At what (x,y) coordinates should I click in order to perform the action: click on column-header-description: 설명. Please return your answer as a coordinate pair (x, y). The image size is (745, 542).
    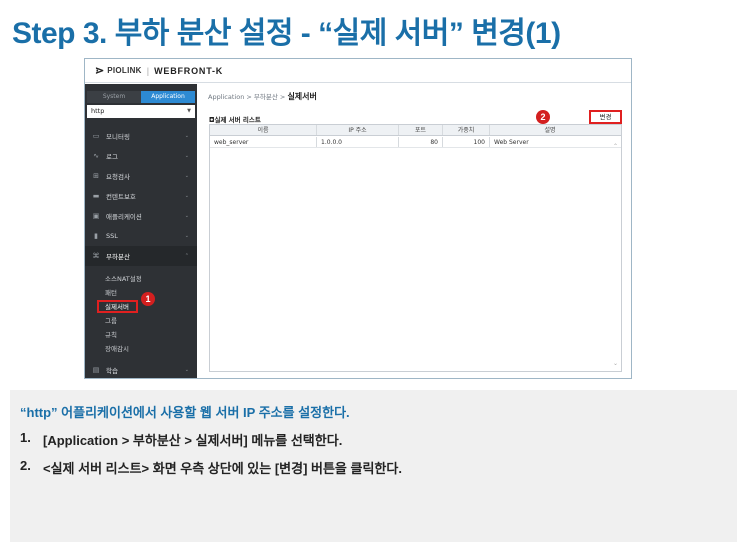
    Looking at the image, I should click on (550, 130).